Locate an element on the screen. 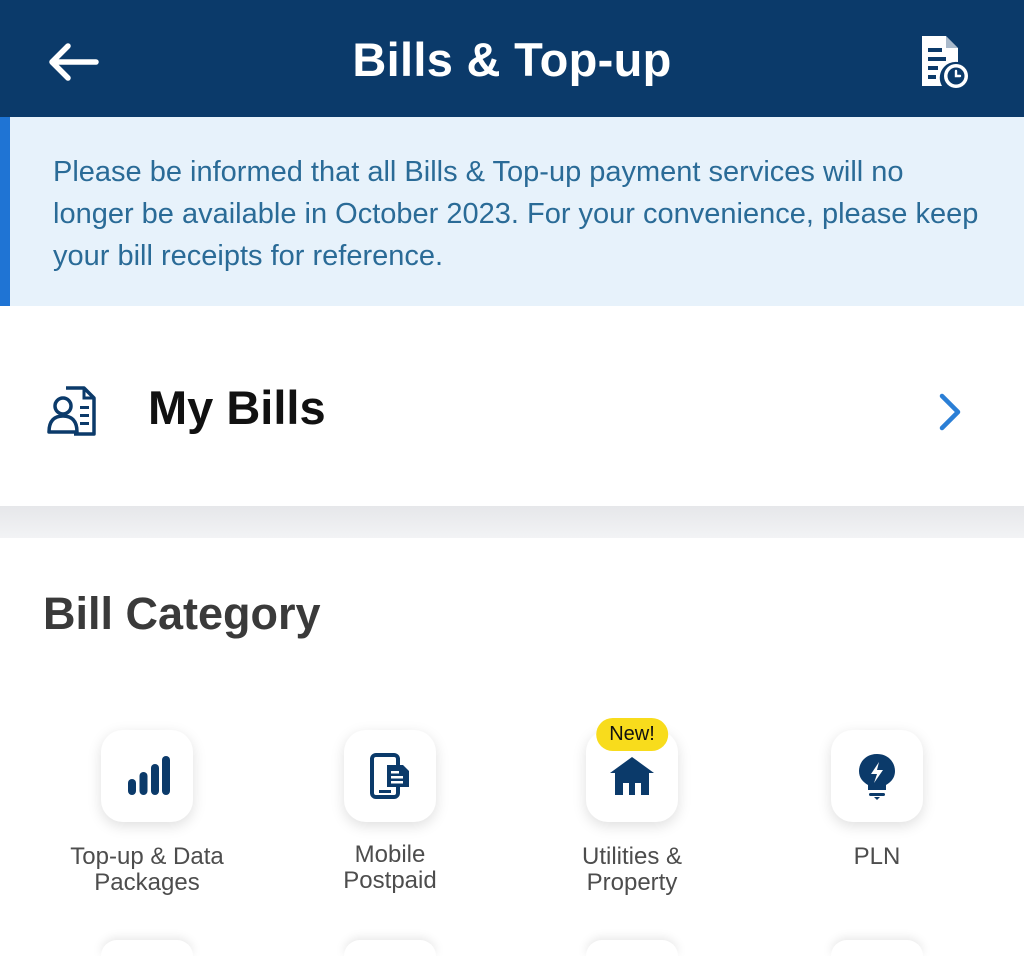 This screenshot has width=1024, height=956. receipt-history-icon is located at coordinates (945, 62).